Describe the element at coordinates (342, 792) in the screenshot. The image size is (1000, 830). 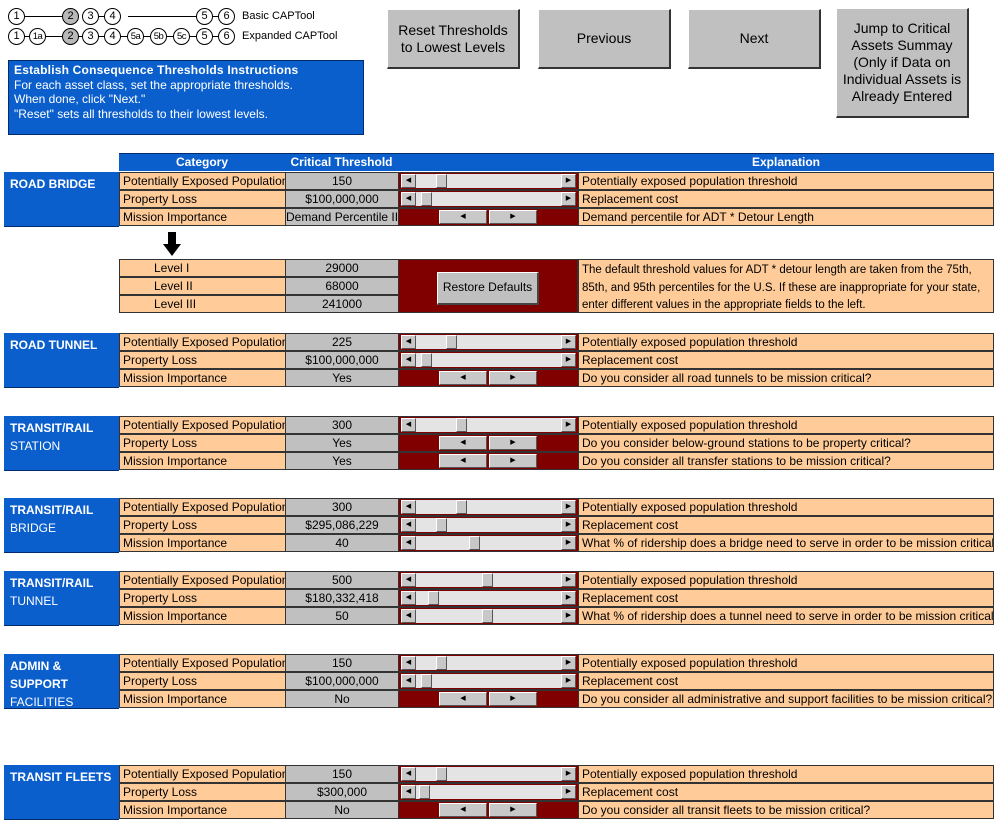
I see `threshold-value: $300,000` at that location.